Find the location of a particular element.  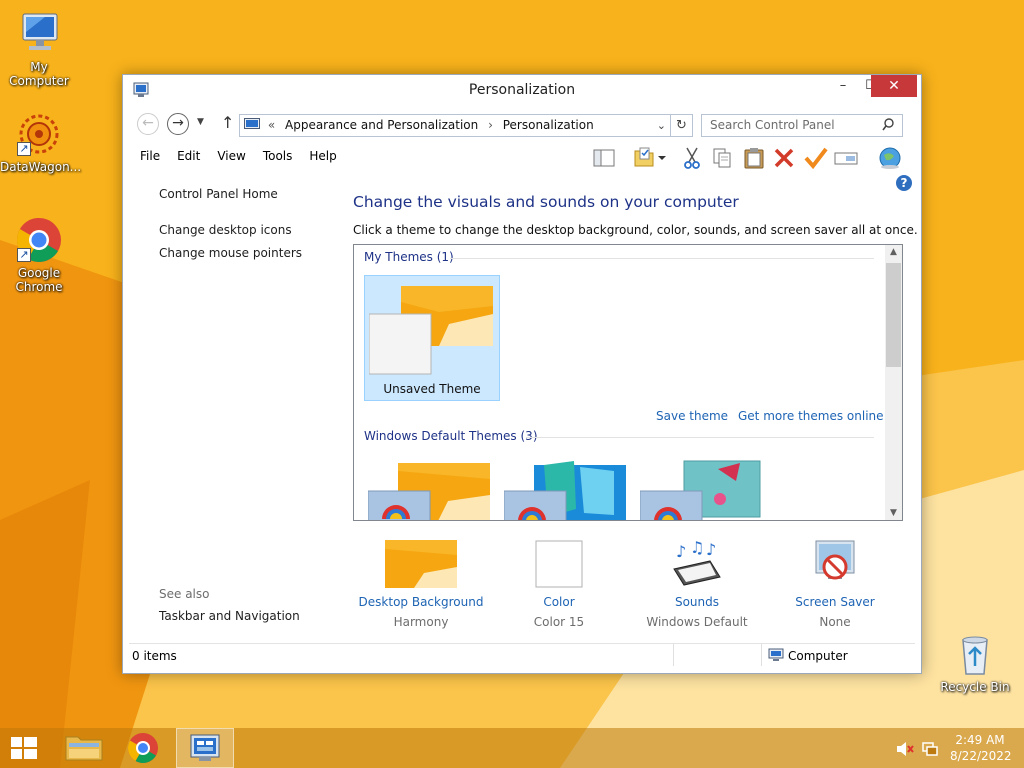

color-label: Color is located at coordinates (559, 602).